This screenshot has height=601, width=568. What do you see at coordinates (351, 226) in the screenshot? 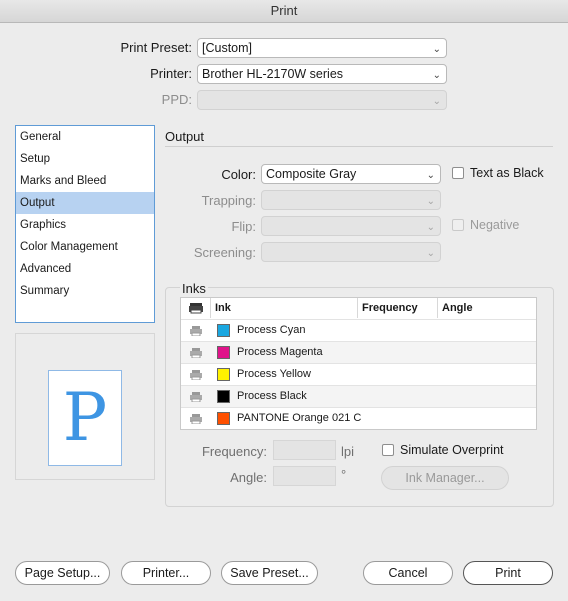
I see `flip-select: ⌄` at bounding box center [351, 226].